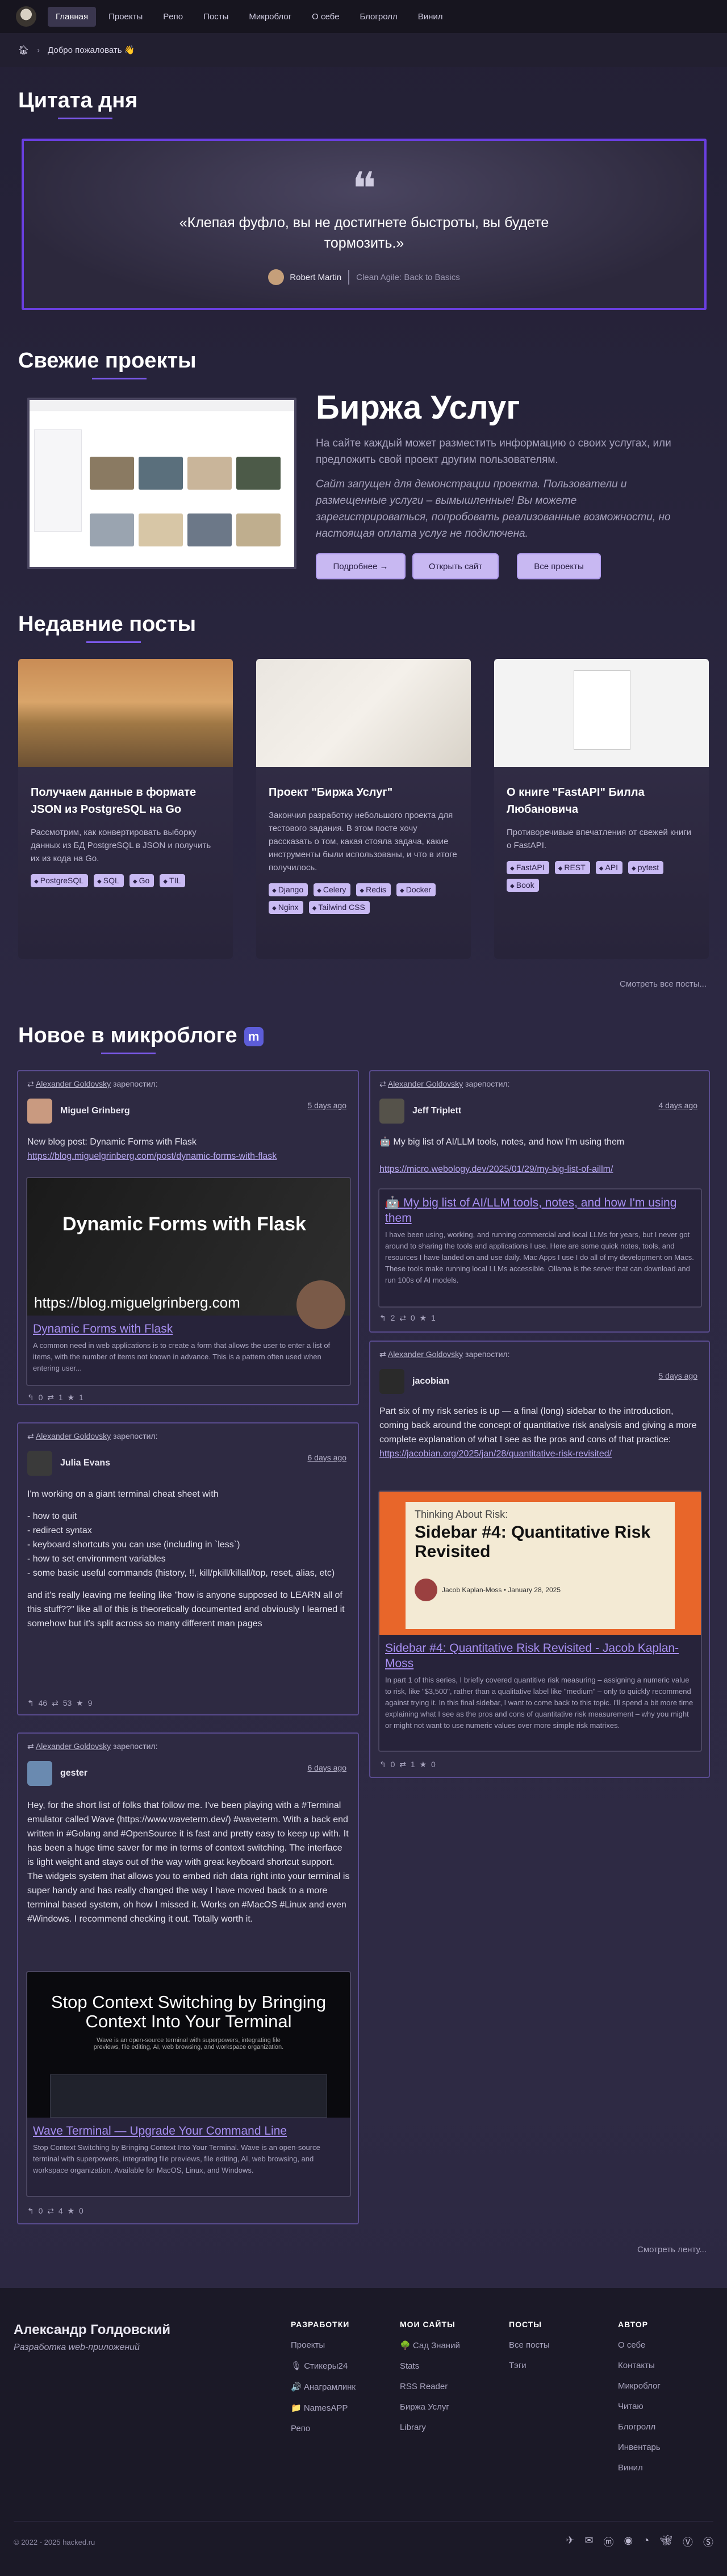 The height and width of the screenshot is (2576, 727). I want to click on post-author: Jeff Triplett, so click(436, 1111).